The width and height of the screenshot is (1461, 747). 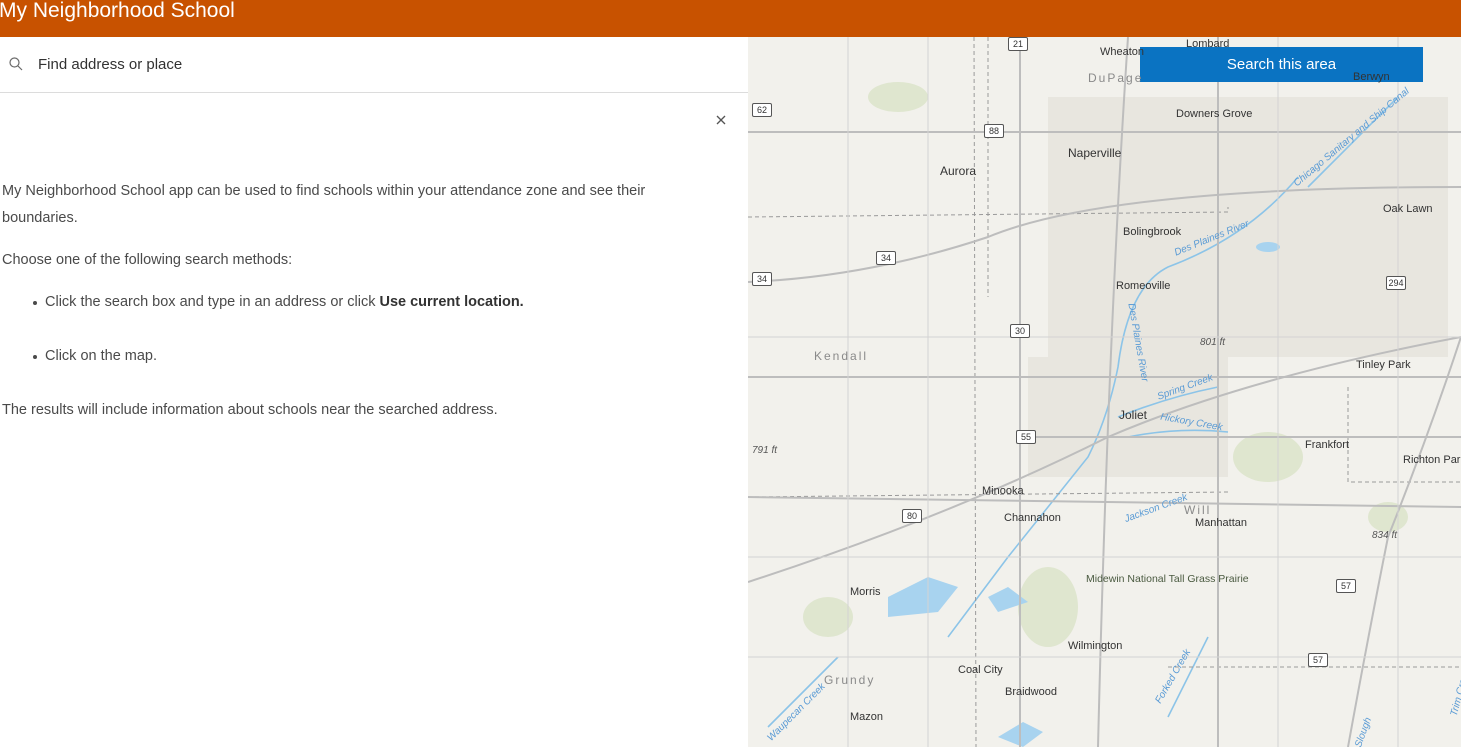 I want to click on county-label: DuPage, so click(x=1116, y=78).